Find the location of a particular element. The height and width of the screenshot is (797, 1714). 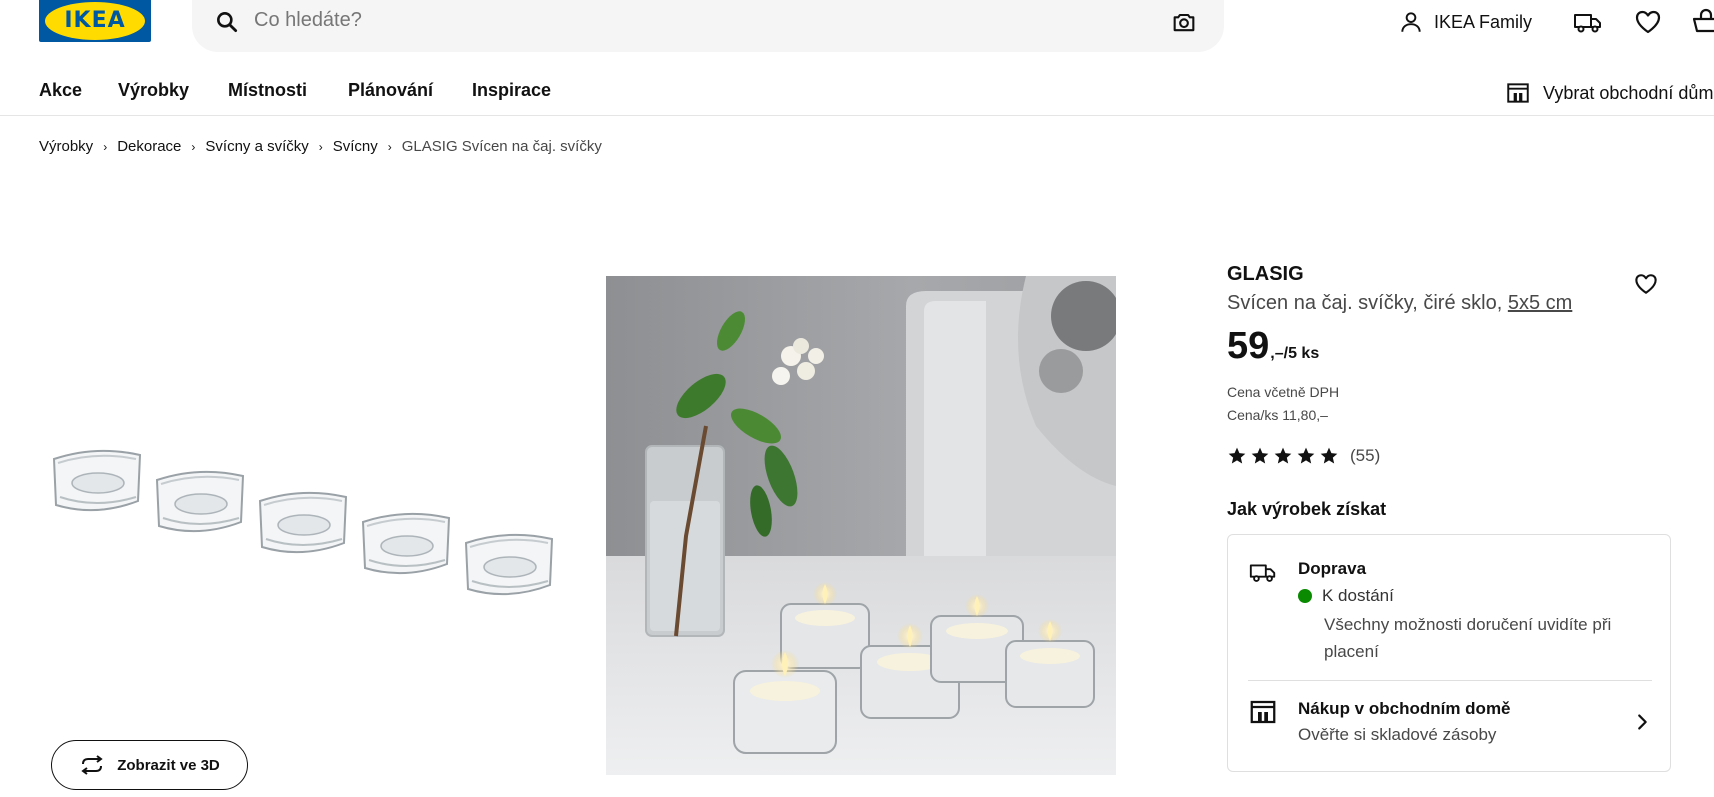

view-3d-button: Zobrazit ve 3D is located at coordinates (149, 765).